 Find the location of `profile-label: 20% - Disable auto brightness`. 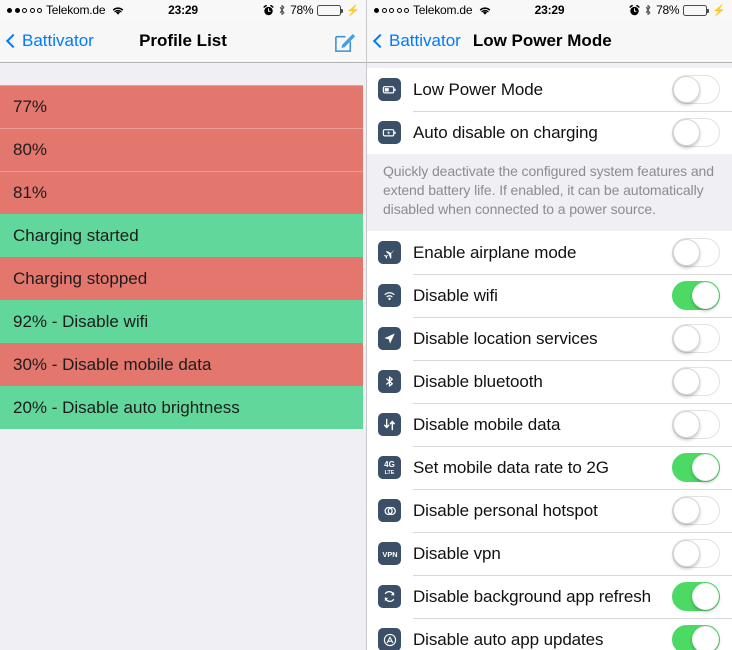

profile-label: 20% - Disable auto brightness is located at coordinates (126, 407).